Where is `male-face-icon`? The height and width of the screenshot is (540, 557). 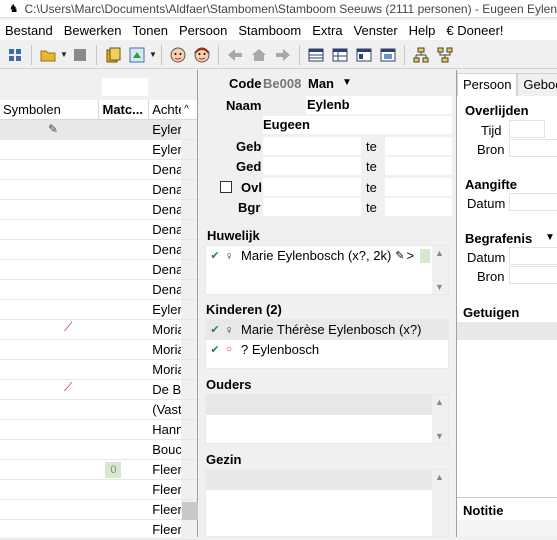
male-face-icon is located at coordinates (178, 55).